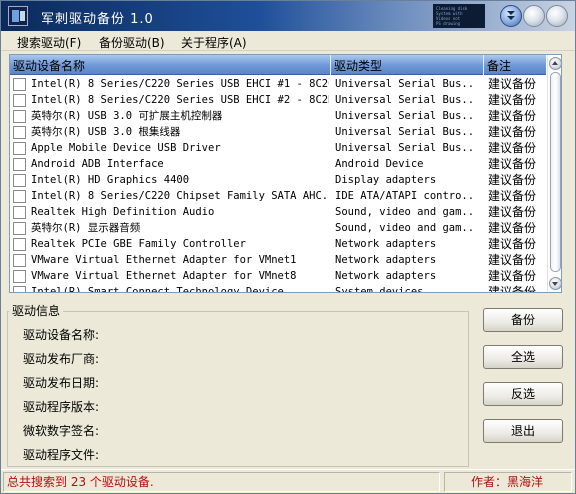 The height and width of the screenshot is (494, 576). I want to click on device-name-cell: Intel(R) HD Graphics 4400, so click(110, 180).